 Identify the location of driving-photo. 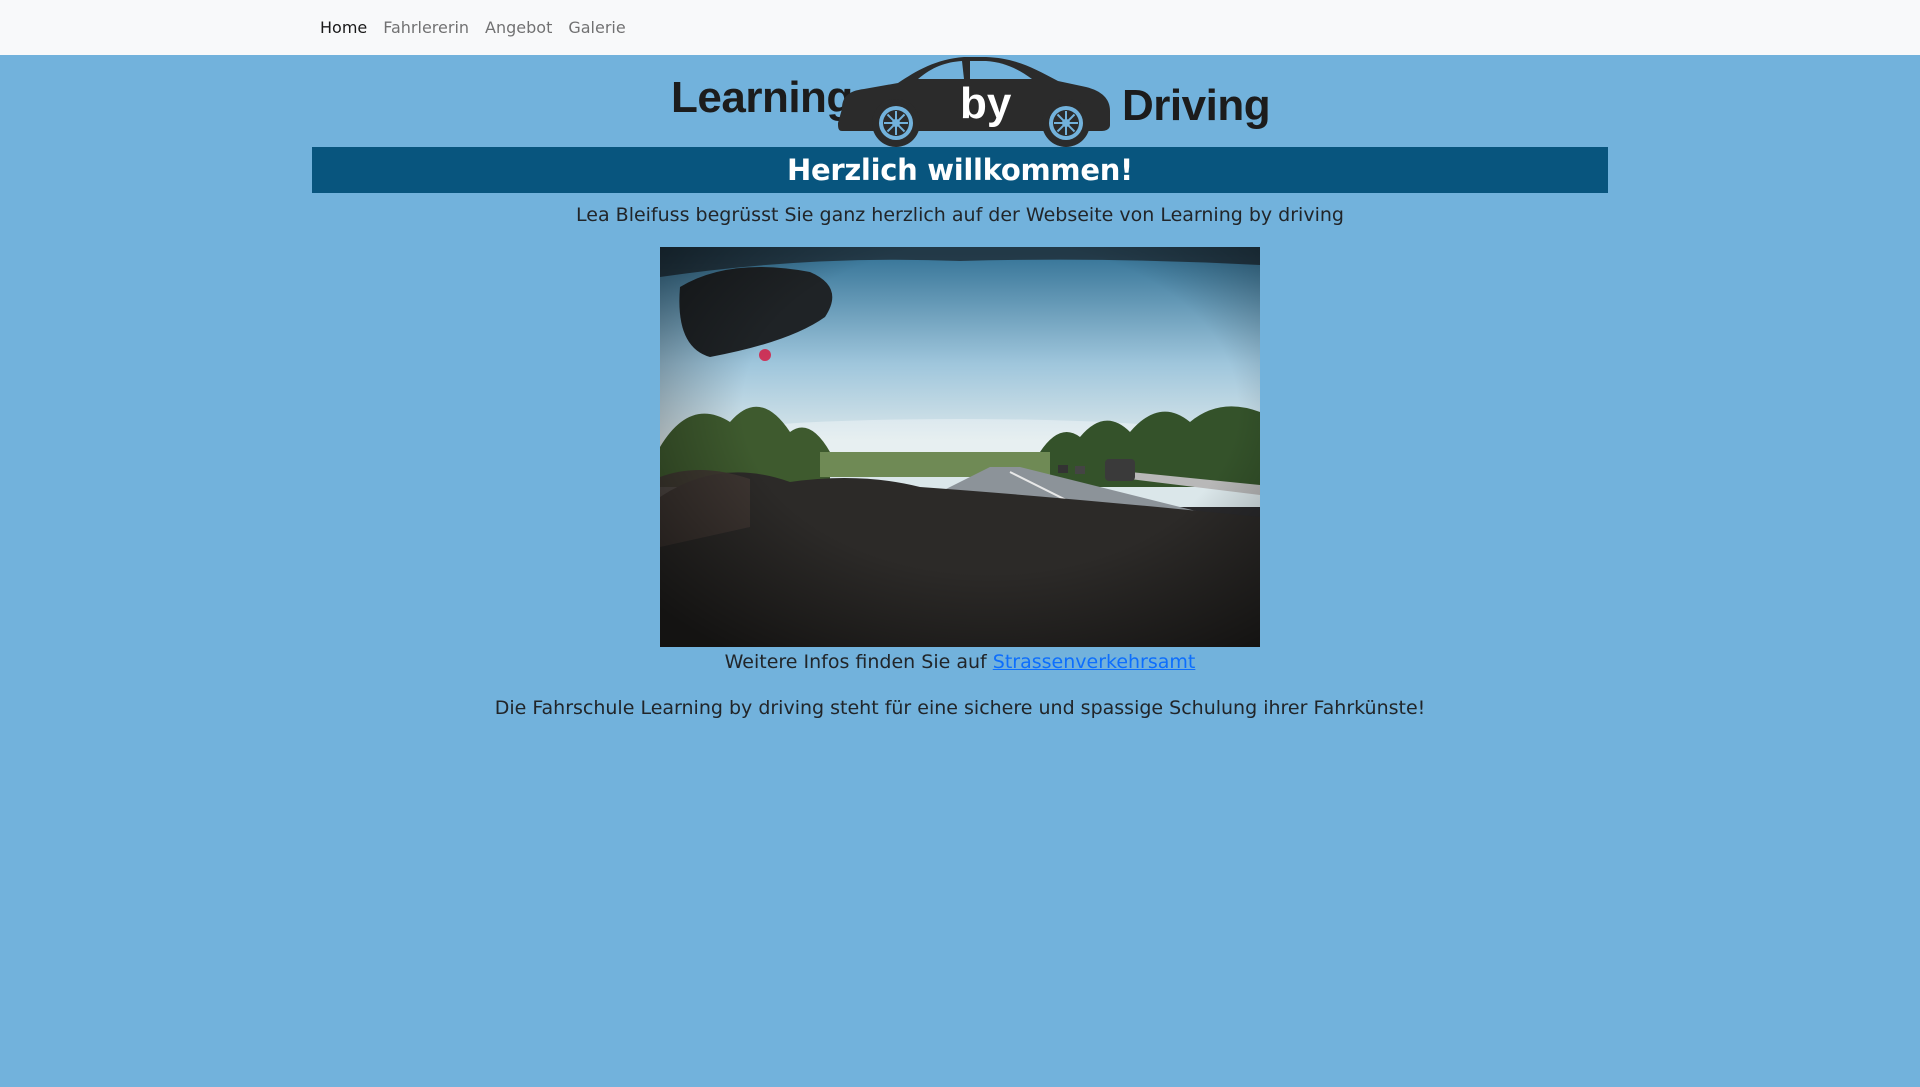
(960, 447).